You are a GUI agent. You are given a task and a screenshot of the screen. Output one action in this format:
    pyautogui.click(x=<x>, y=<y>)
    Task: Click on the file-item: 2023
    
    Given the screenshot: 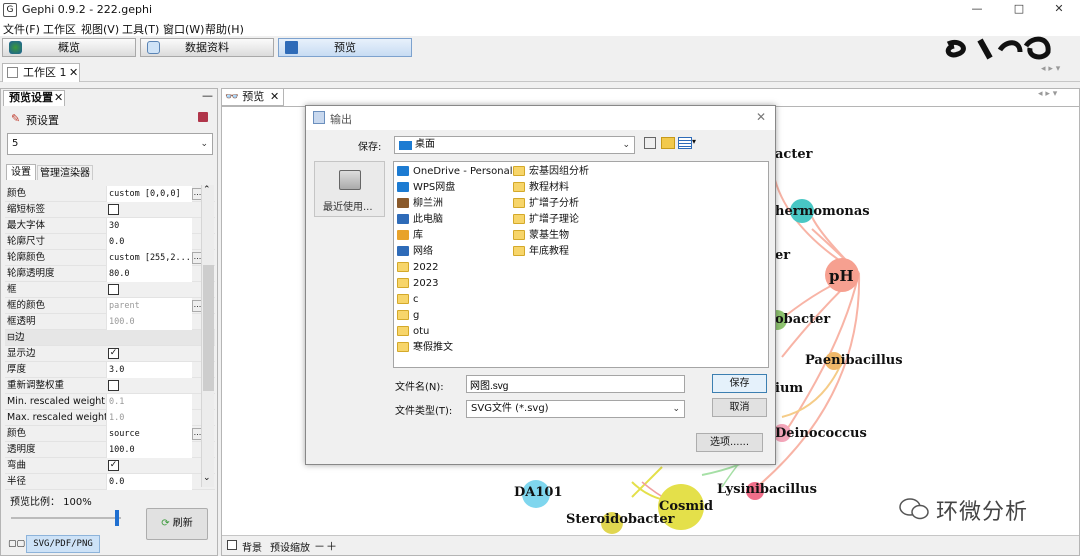 What is the action you would take?
    pyautogui.click(x=417, y=283)
    